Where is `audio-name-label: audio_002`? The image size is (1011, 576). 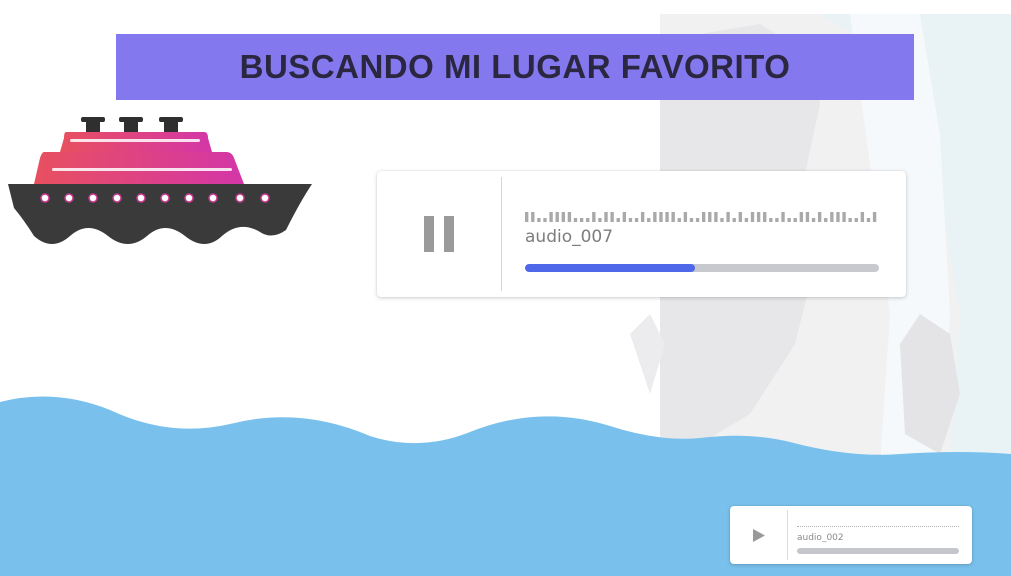
audio-name-label: audio_002 is located at coordinates (820, 538).